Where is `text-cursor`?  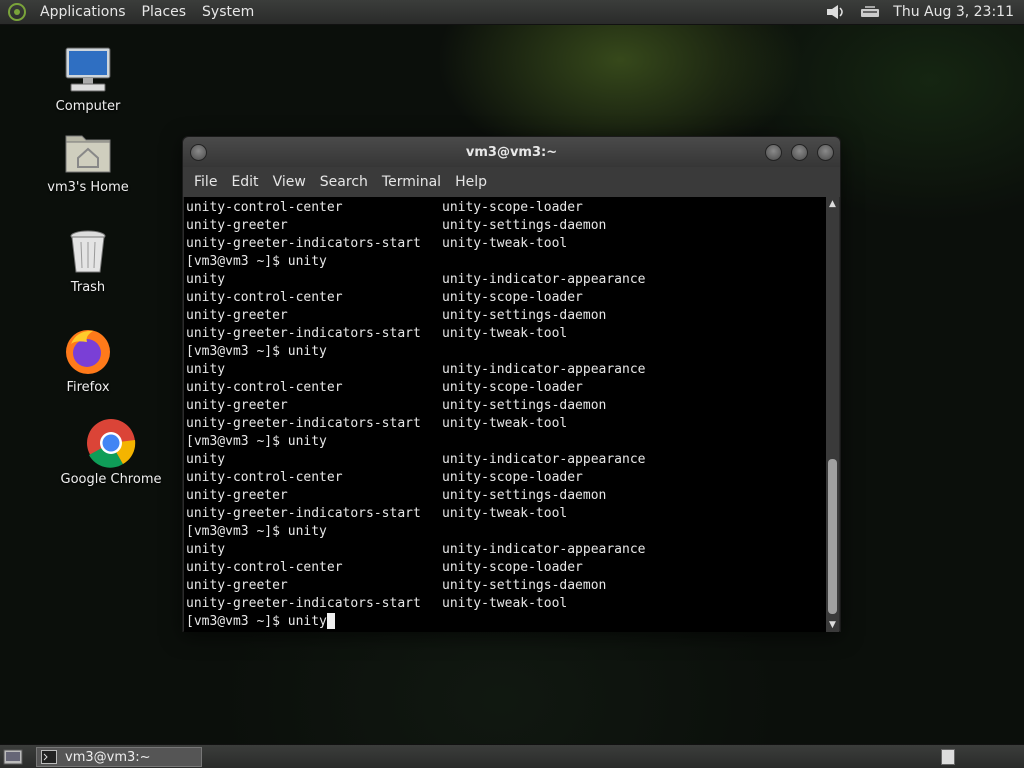
text-cursor is located at coordinates (330, 621).